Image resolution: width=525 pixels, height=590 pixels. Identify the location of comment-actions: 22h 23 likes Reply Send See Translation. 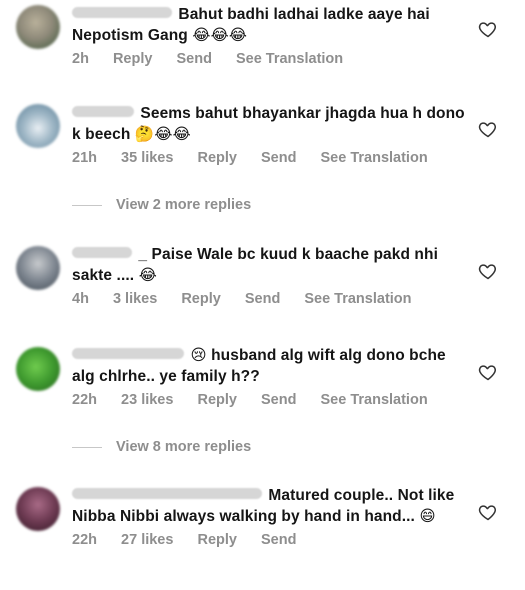
(269, 400).